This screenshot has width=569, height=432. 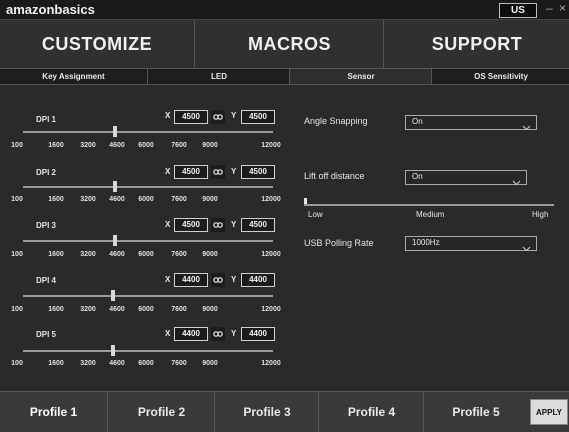 What do you see at coordinates (466, 178) in the screenshot?
I see `lift-off-distance-select: On` at bounding box center [466, 178].